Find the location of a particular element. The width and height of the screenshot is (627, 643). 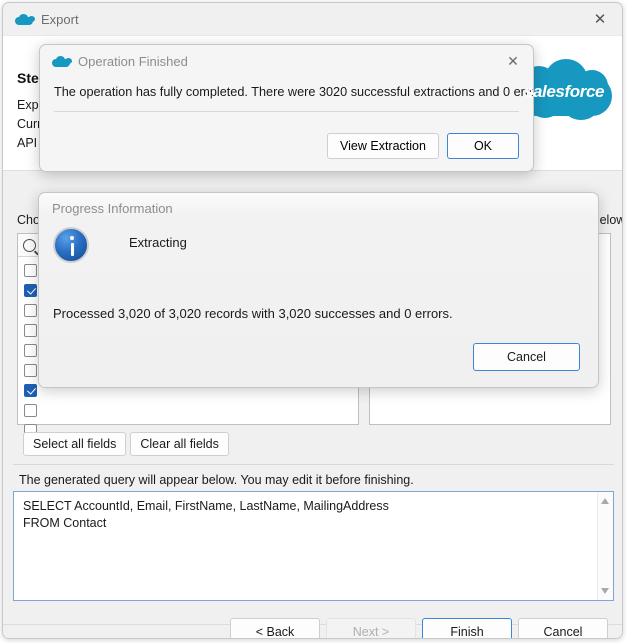

scrollbar is located at coordinates (605, 546).